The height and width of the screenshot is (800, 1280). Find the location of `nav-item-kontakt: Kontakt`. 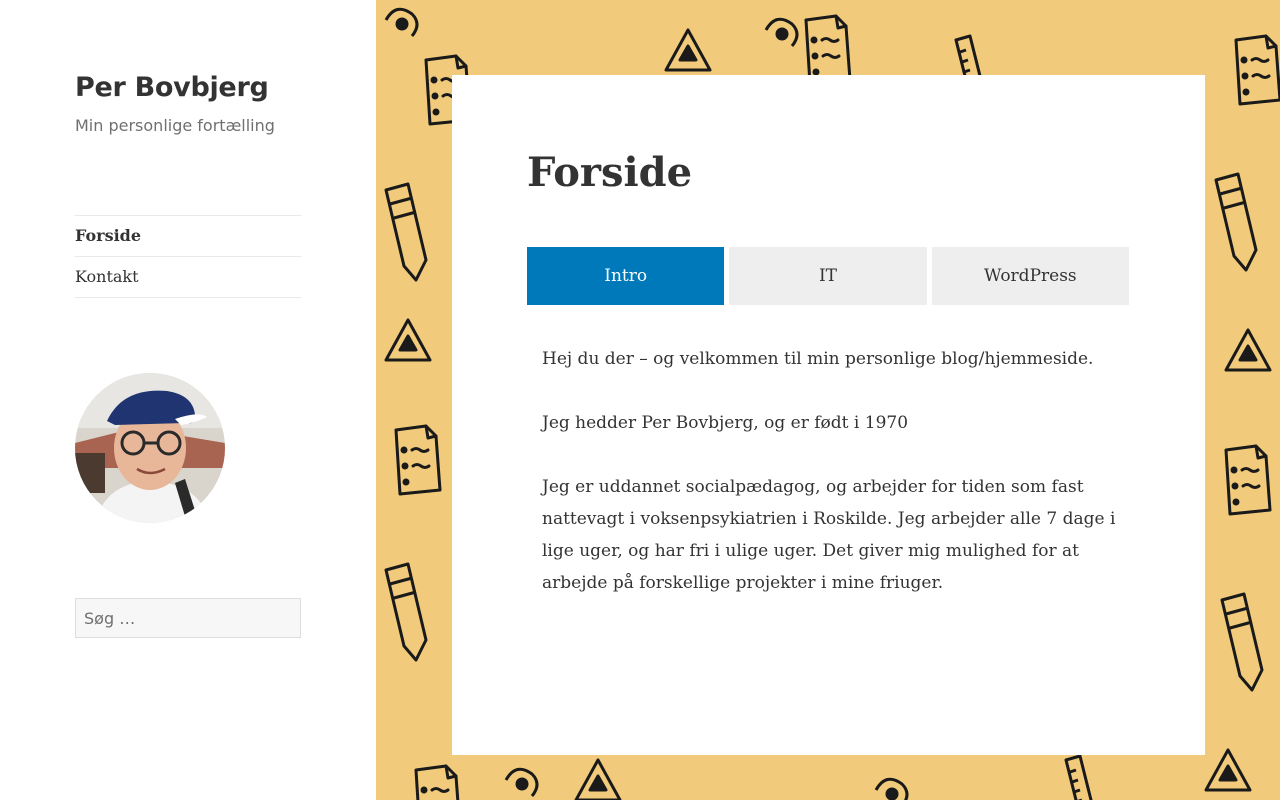

nav-item-kontakt: Kontakt is located at coordinates (188, 277).